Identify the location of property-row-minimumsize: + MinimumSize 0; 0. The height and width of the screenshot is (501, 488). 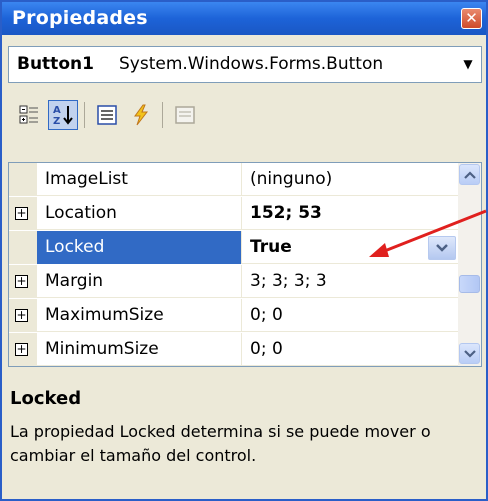
(233, 349).